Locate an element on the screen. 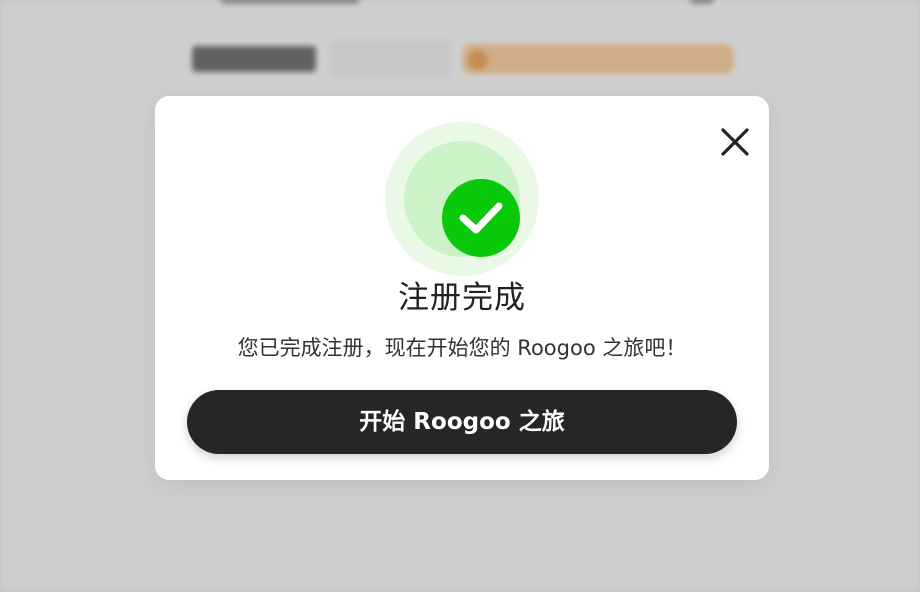 The image size is (920, 592). checkmark-icon is located at coordinates (481, 218).